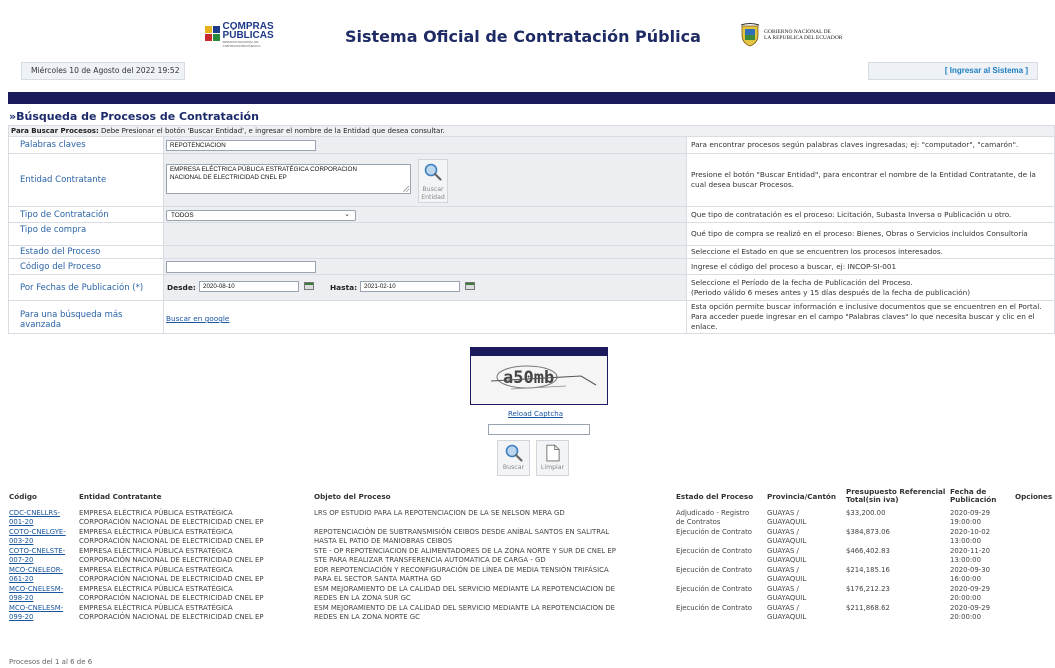 The width and height of the screenshot is (1055, 668). I want to click on budget-cell: $214,185.16, so click(868, 570).